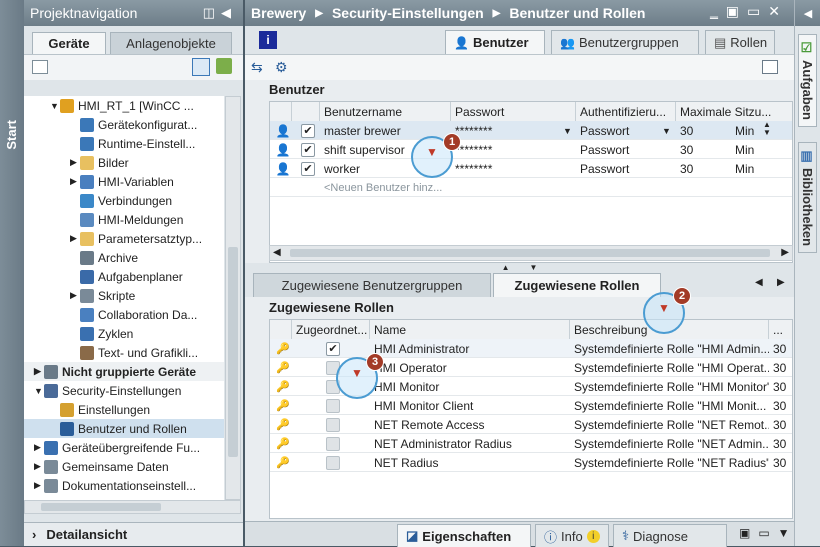 Image resolution: width=820 pixels, height=547 pixels. I want to click on tab-aufgaben: ☑ Aufgaben, so click(807, 80).